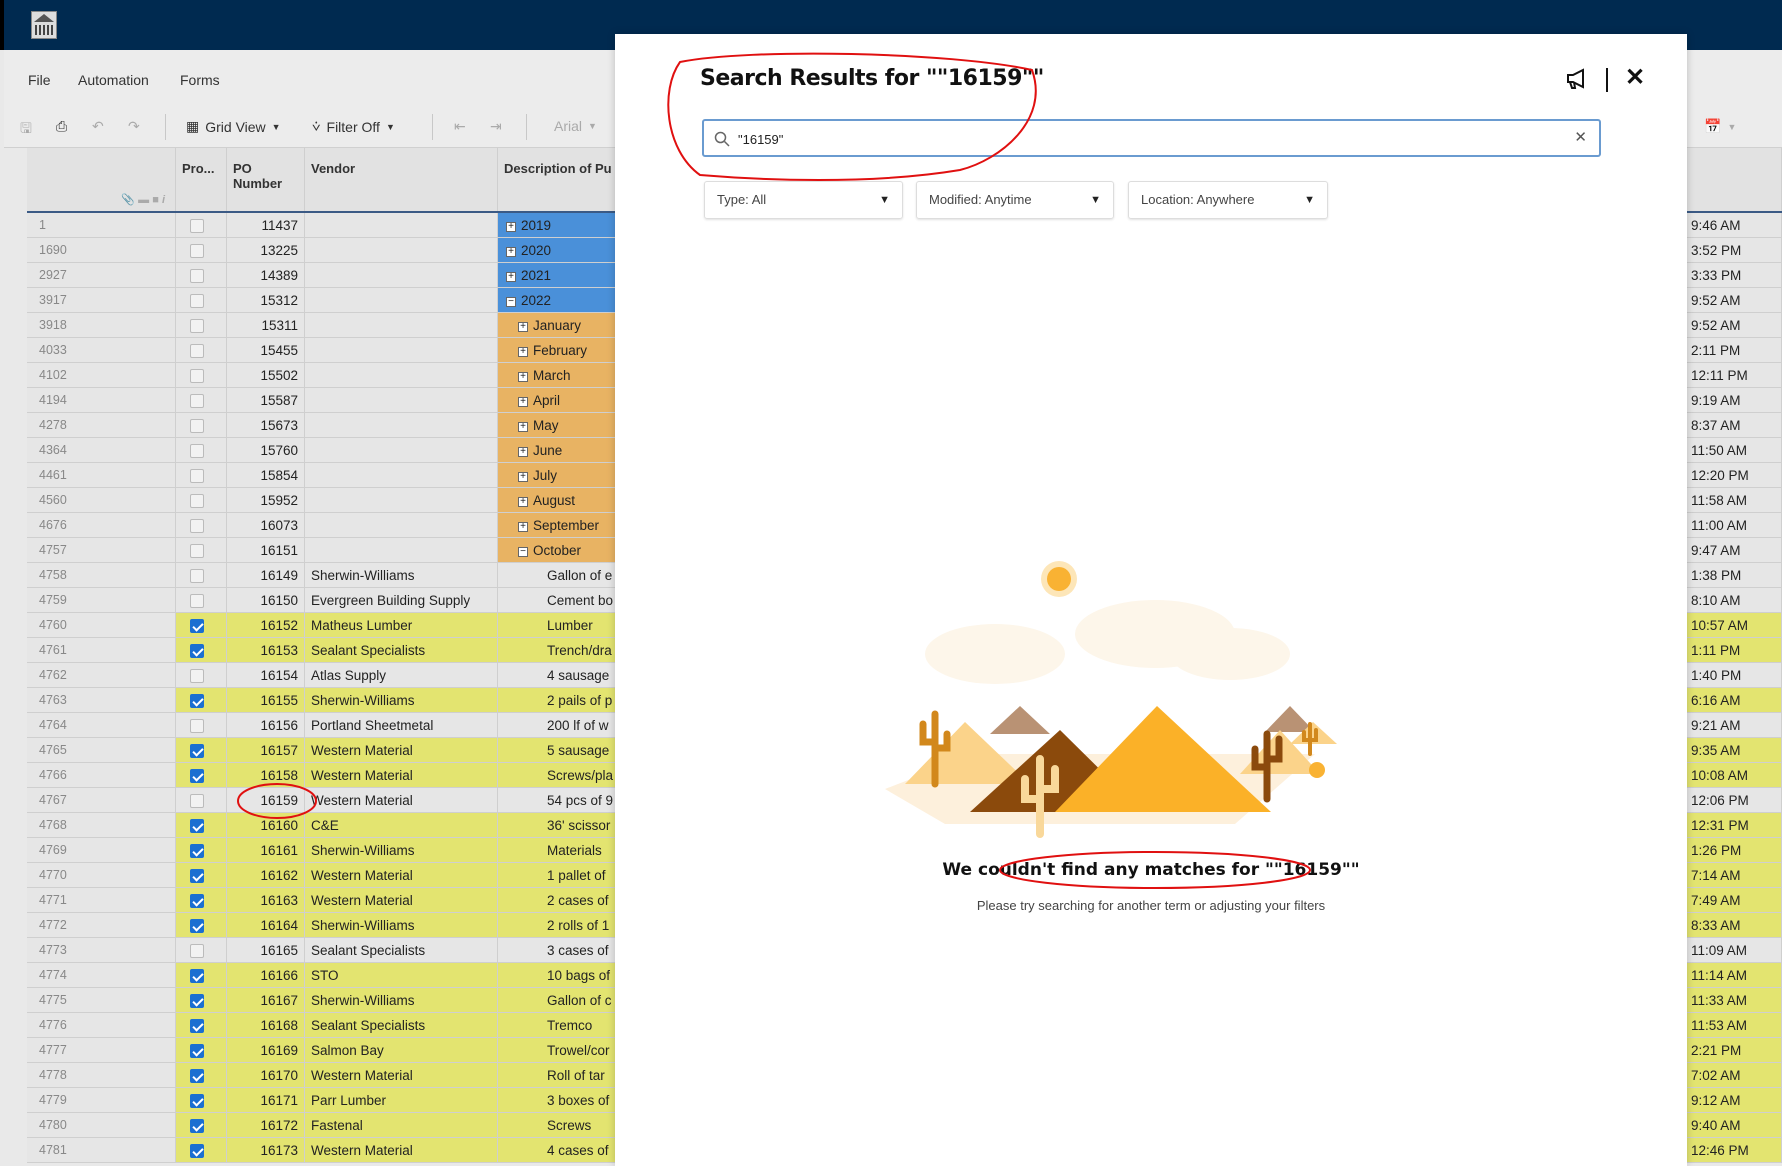  Describe the element at coordinates (266, 300) in the screenshot. I see `po-number-cell: 15312` at that location.